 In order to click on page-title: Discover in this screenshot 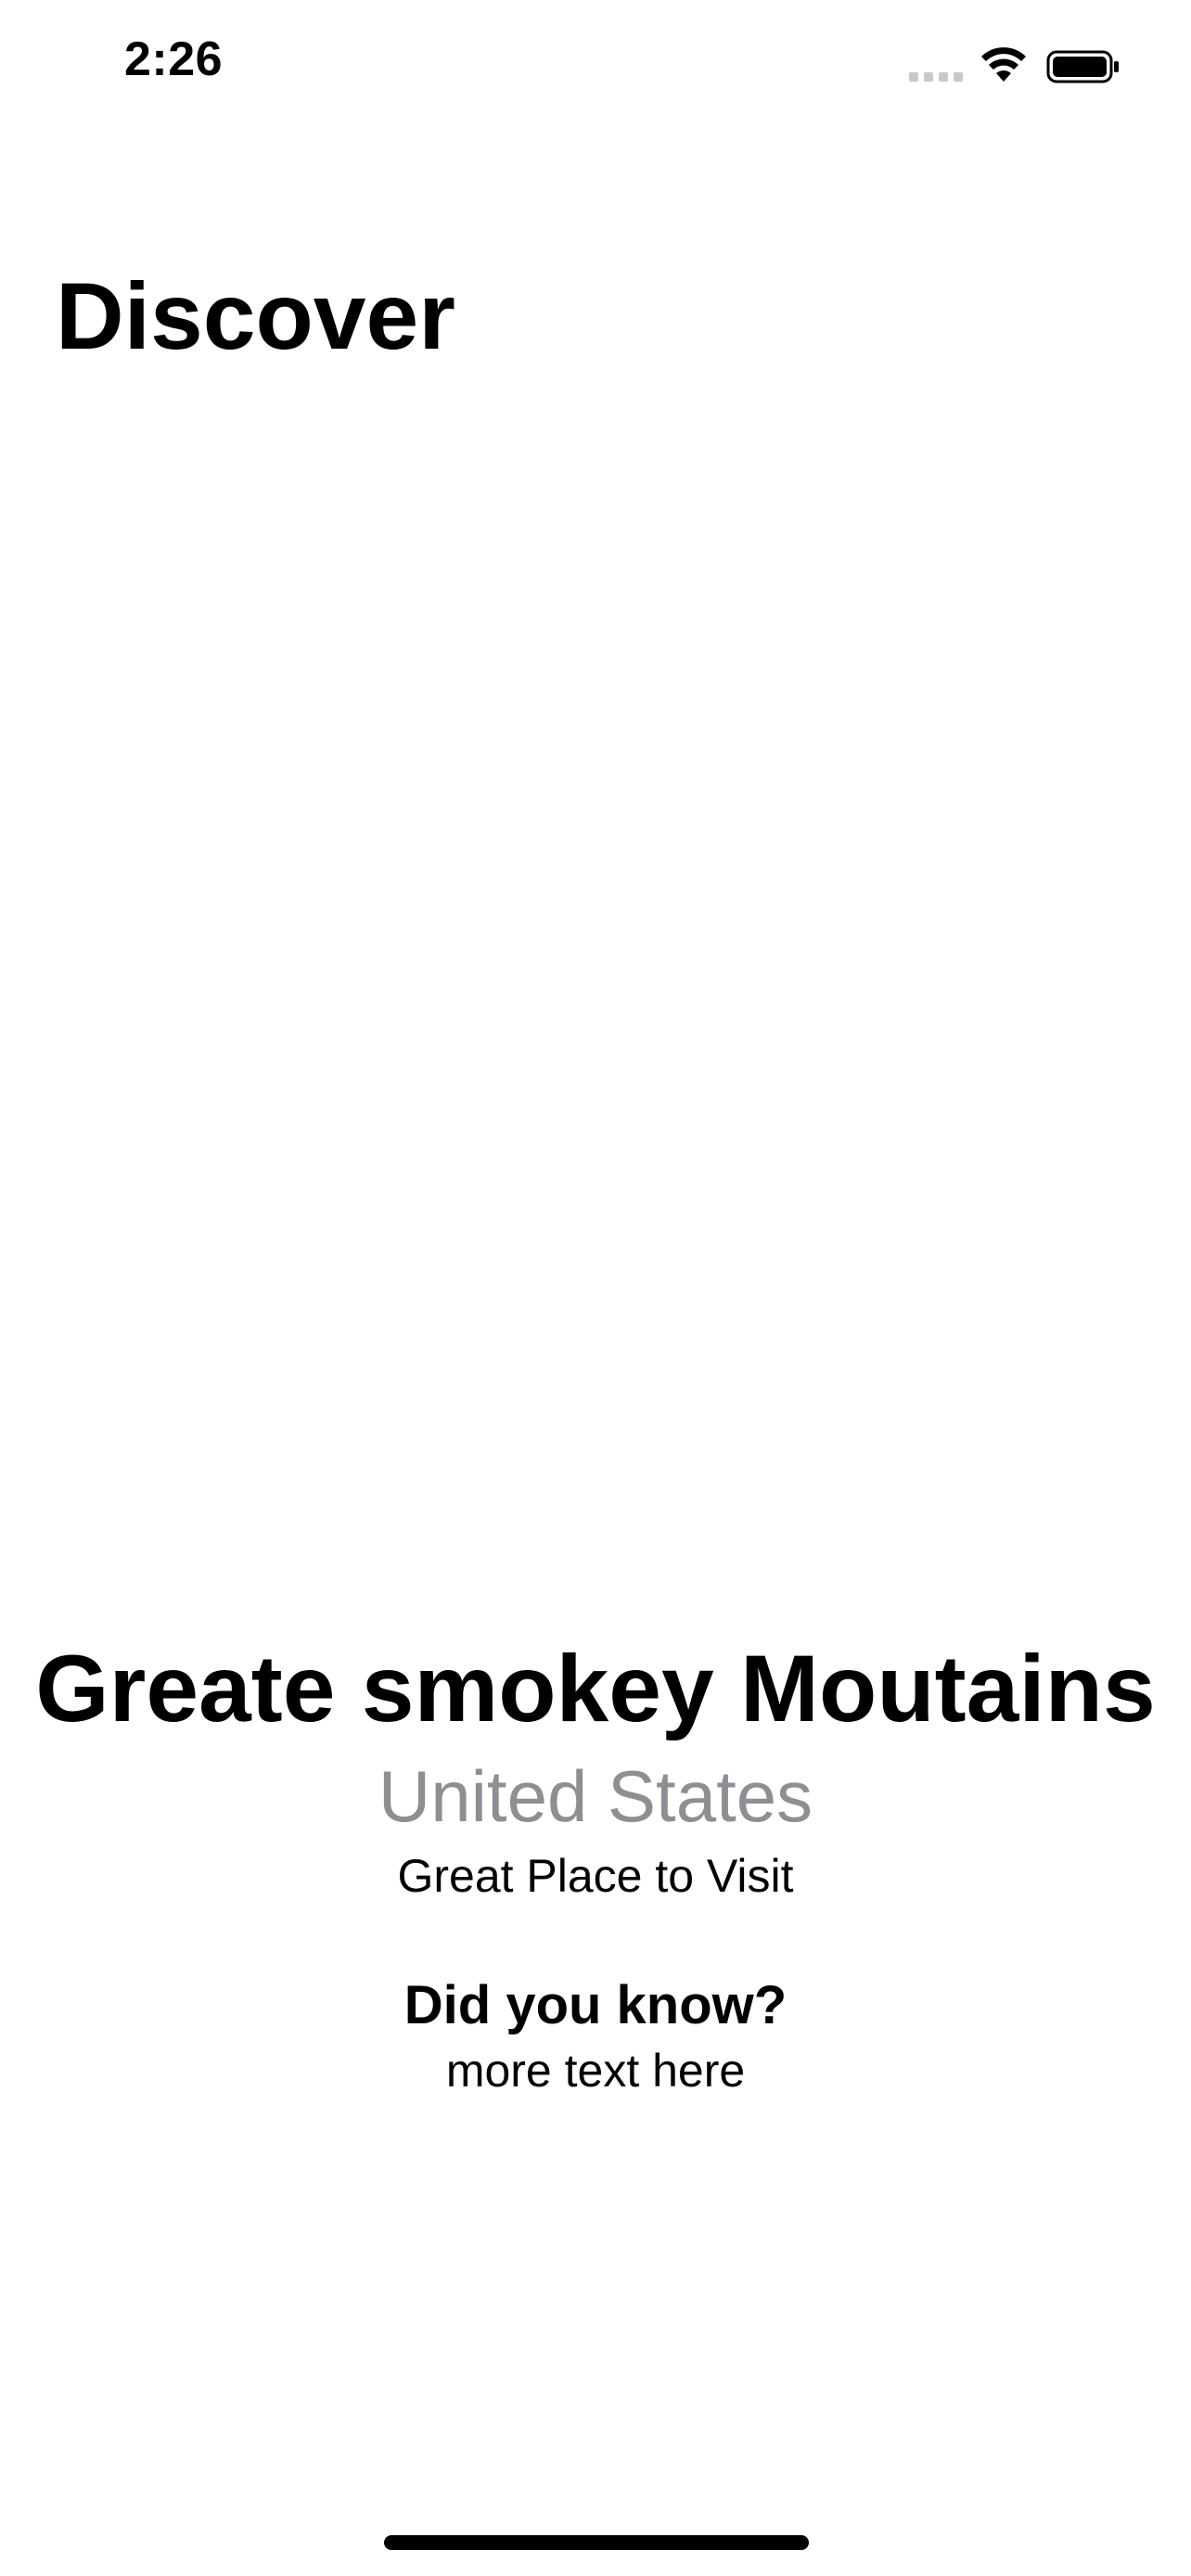, I will do `click(255, 316)`.